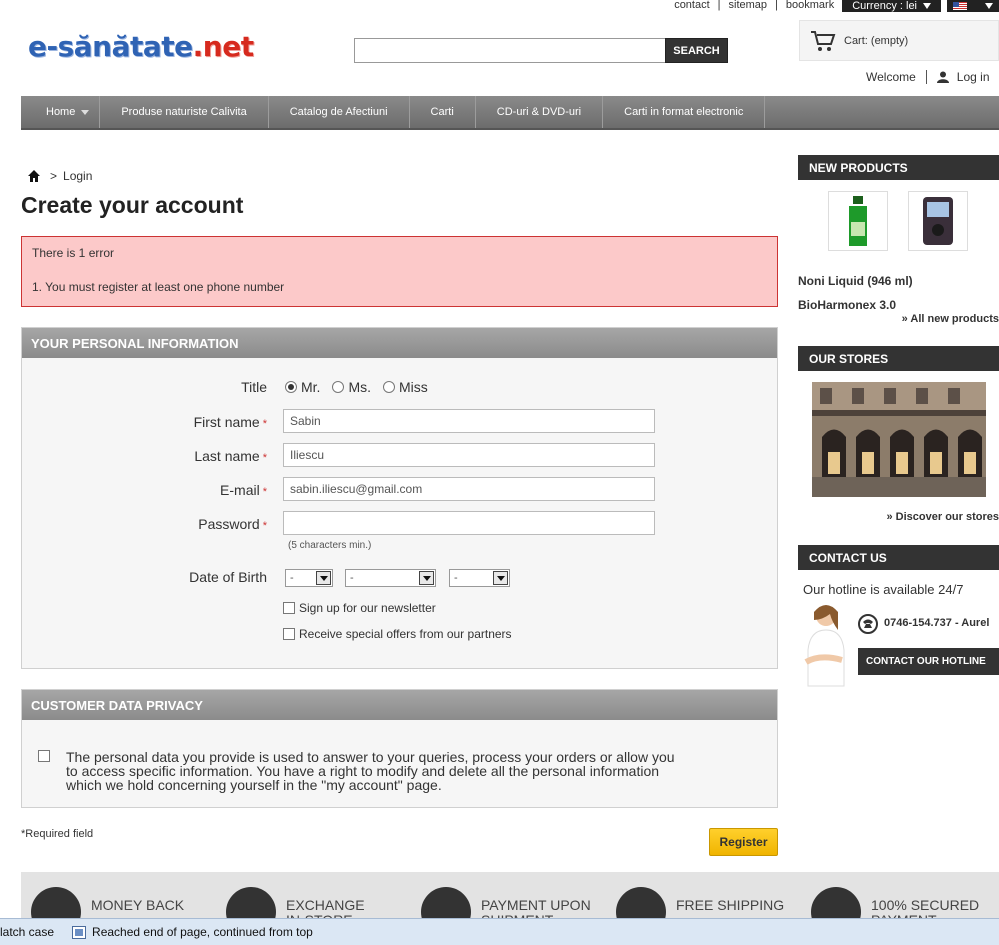 The height and width of the screenshot is (945, 999). I want to click on currency-selector: Currency : lei, so click(891, 6).